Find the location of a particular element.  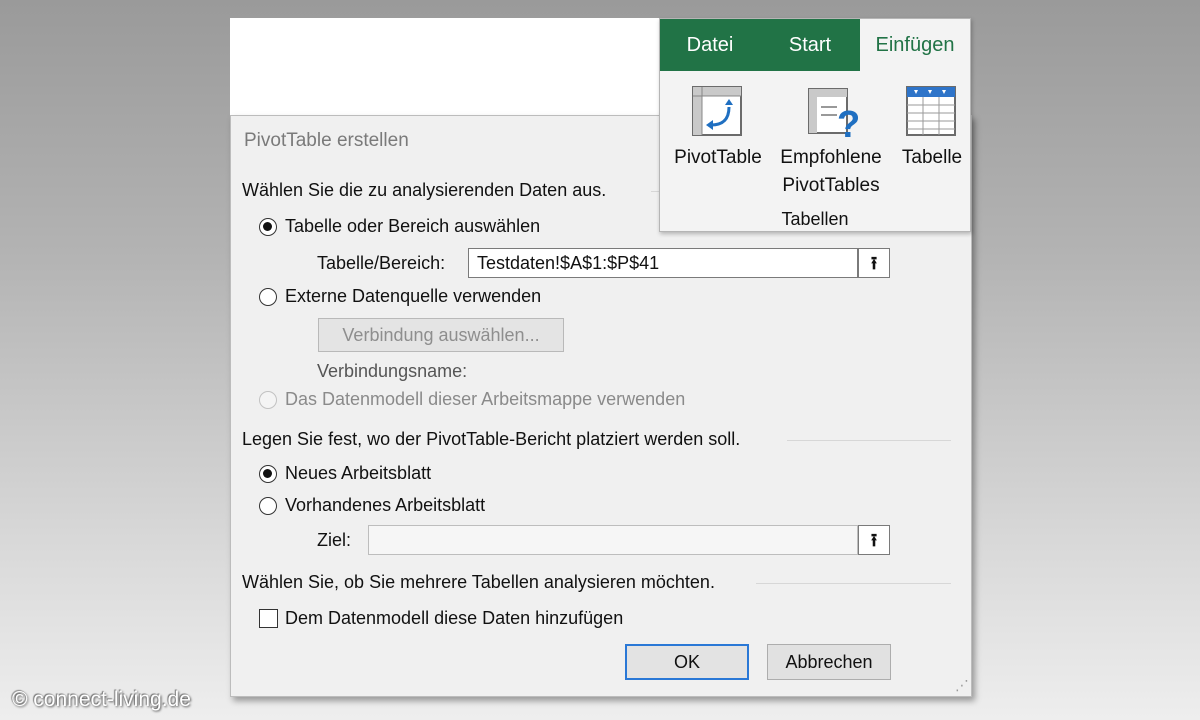

target-picker-button: ⭱ is located at coordinates (874, 540).